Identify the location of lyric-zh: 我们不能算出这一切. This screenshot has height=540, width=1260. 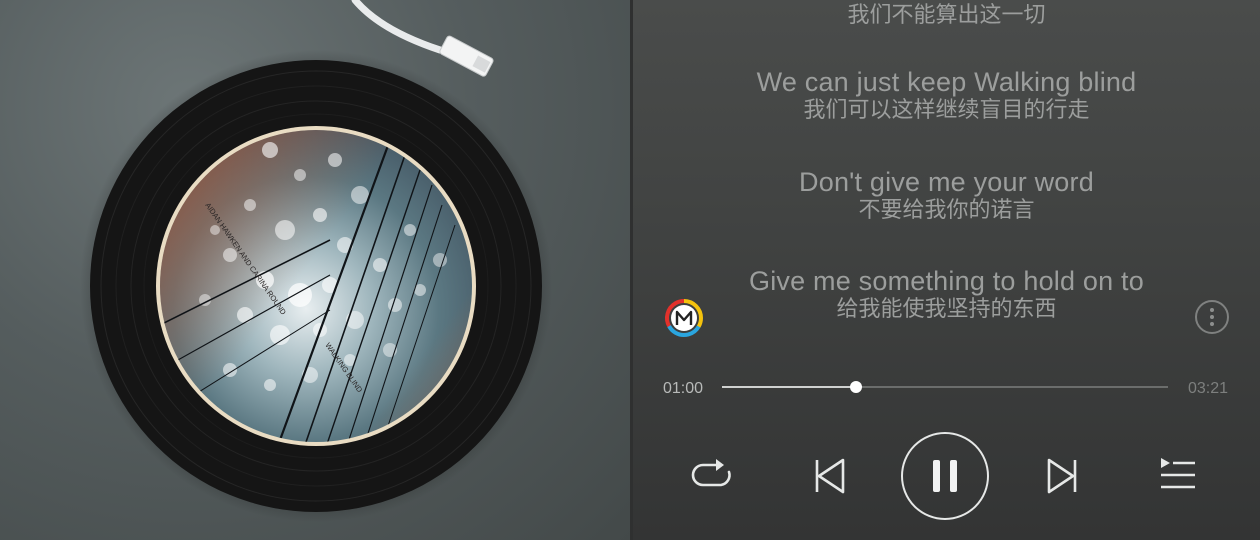
(946, 15).